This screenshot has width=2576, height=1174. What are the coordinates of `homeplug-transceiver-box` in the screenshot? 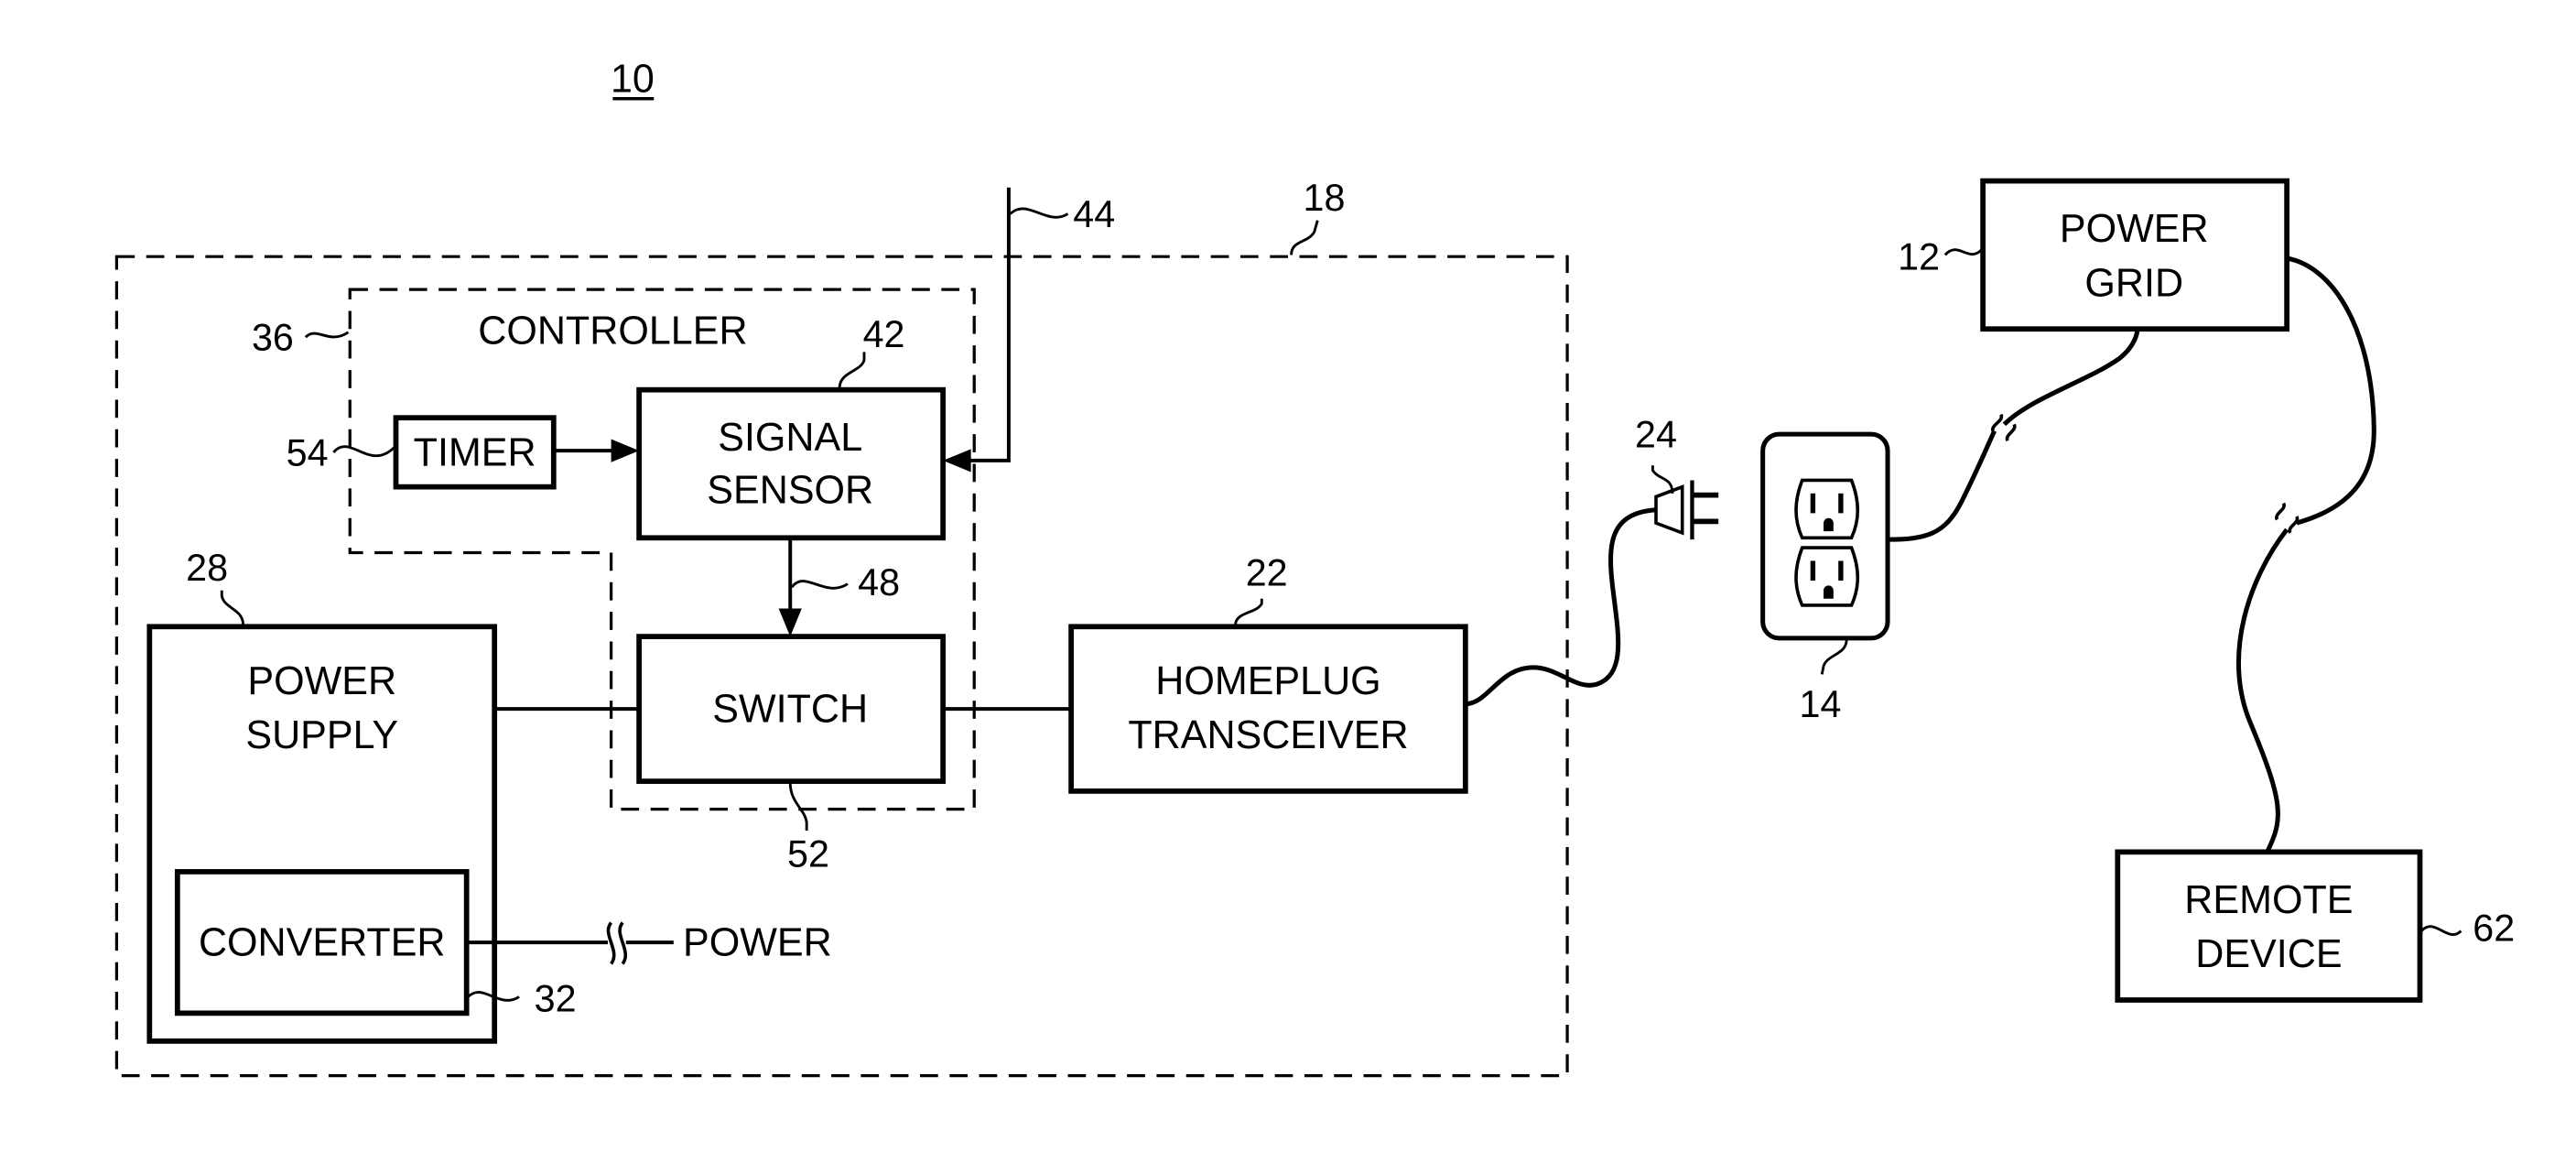 It's located at (1268, 709).